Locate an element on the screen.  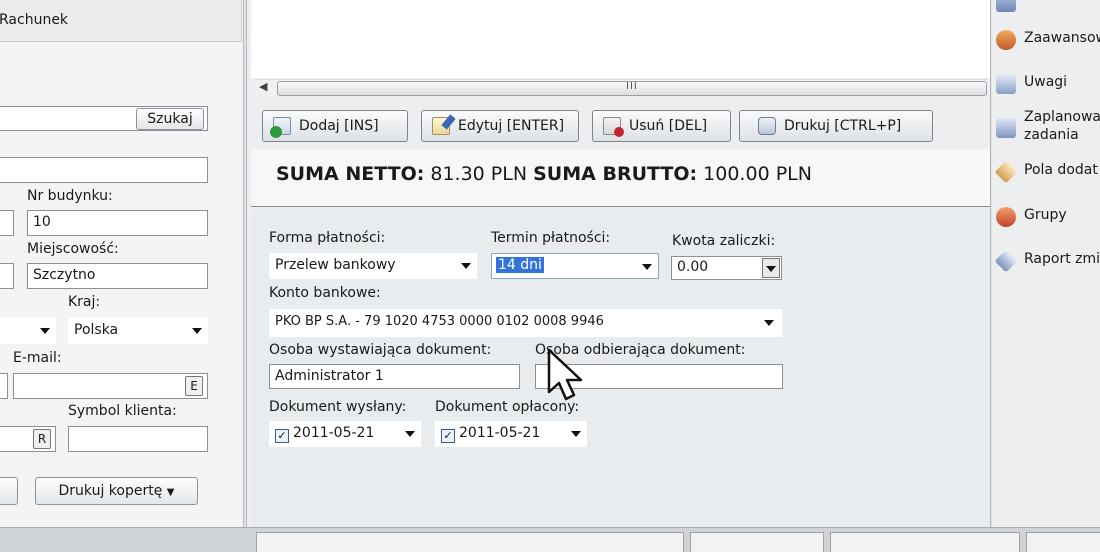
sidebar-item-grupy: Grupy is located at coordinates (1031, 217).